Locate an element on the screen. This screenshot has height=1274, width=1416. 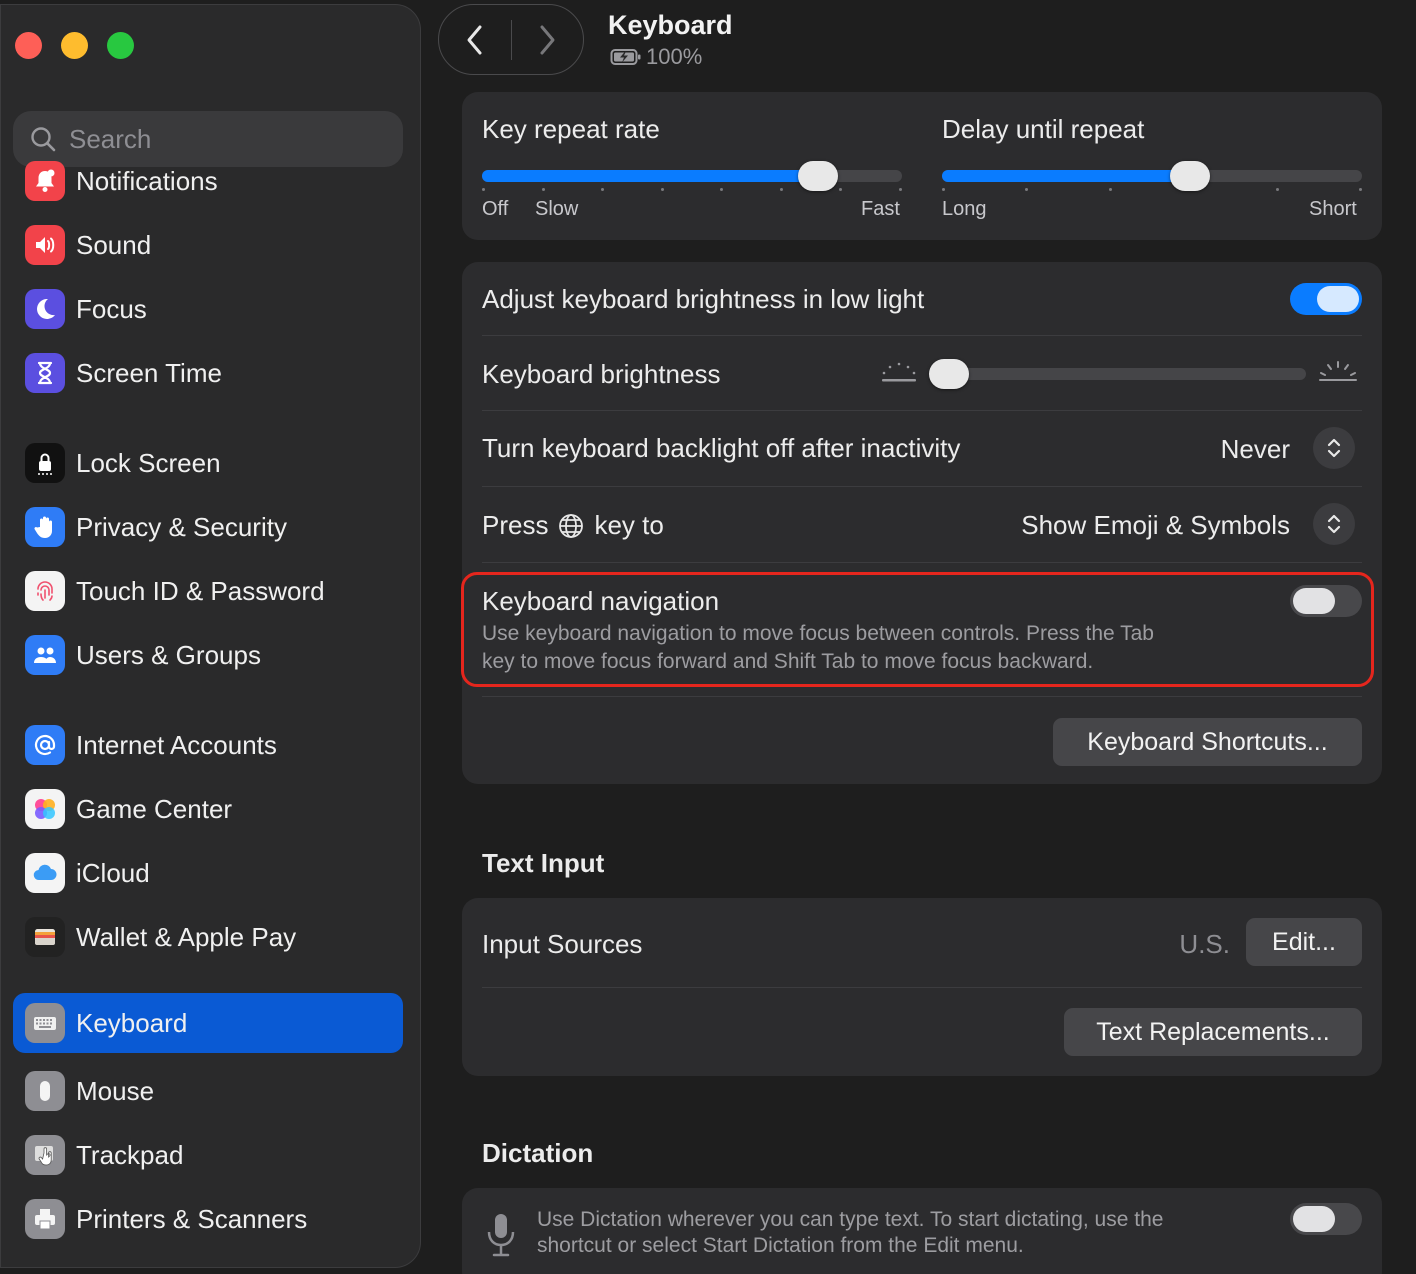
users-icon is located at coordinates (45, 655).